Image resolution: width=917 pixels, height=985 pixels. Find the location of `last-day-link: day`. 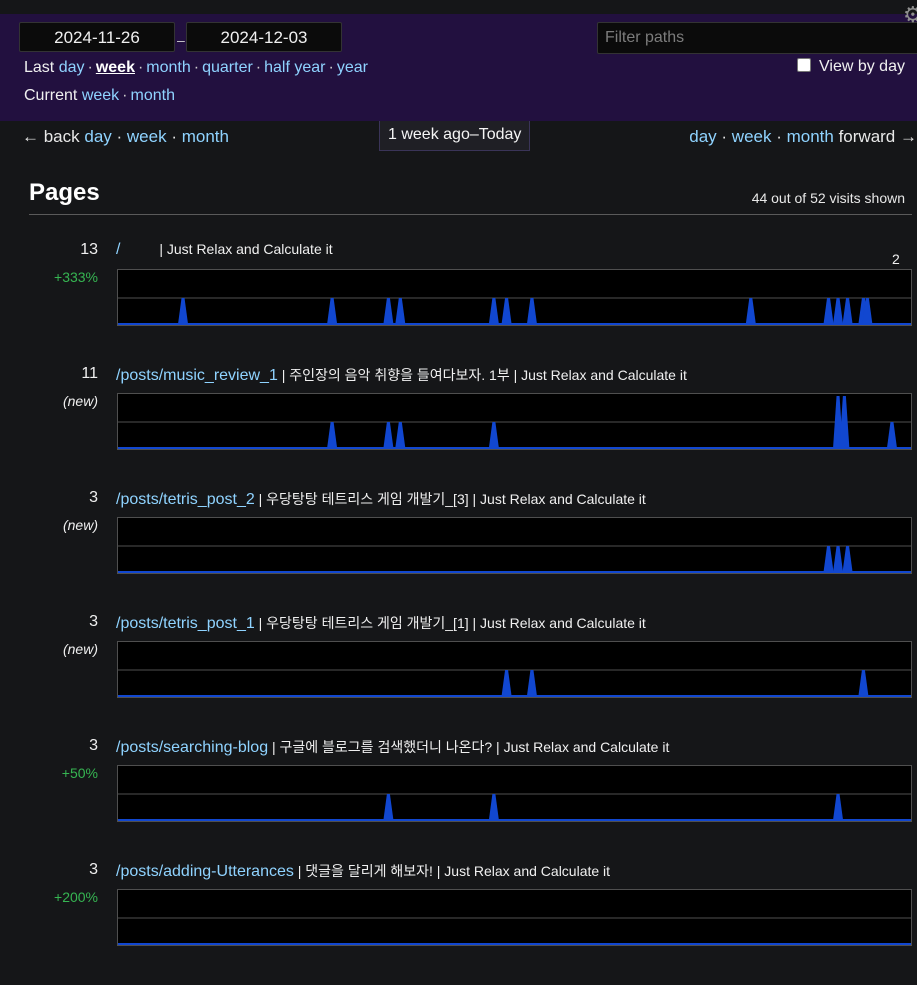

last-day-link: day is located at coordinates (72, 67).